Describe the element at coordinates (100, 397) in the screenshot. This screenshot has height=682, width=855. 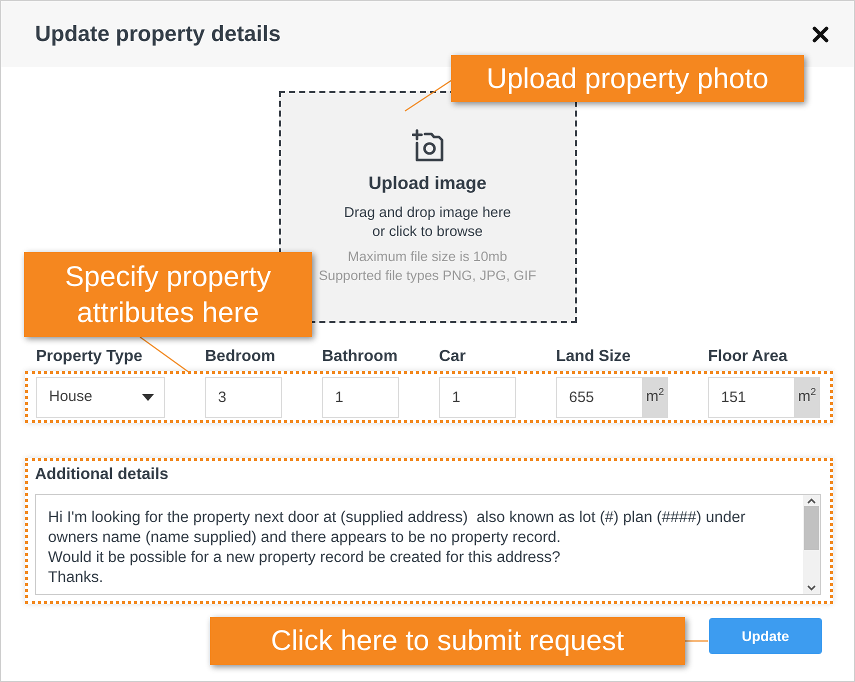
I see `dropdown-select: House` at that location.